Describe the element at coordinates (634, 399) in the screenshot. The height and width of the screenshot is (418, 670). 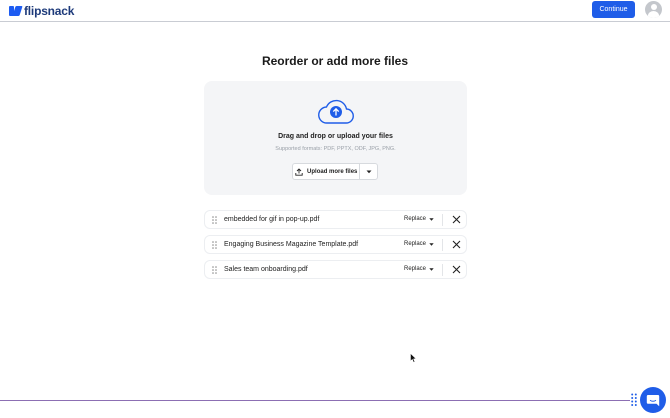
I see `grip-icon` at that location.